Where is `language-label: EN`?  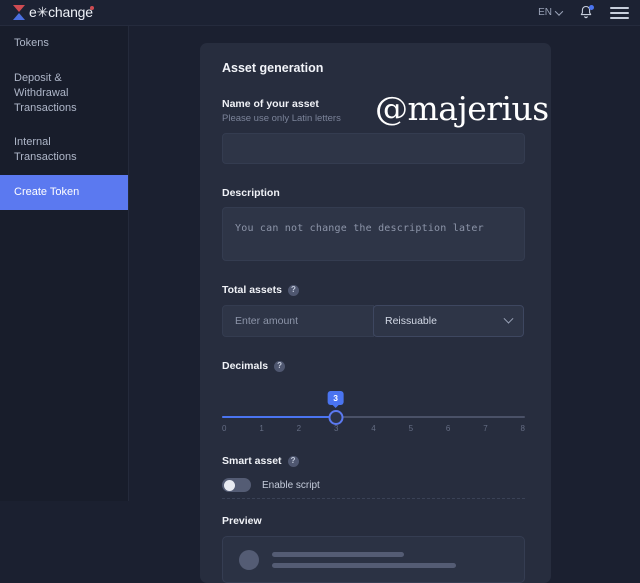 language-label: EN is located at coordinates (545, 12).